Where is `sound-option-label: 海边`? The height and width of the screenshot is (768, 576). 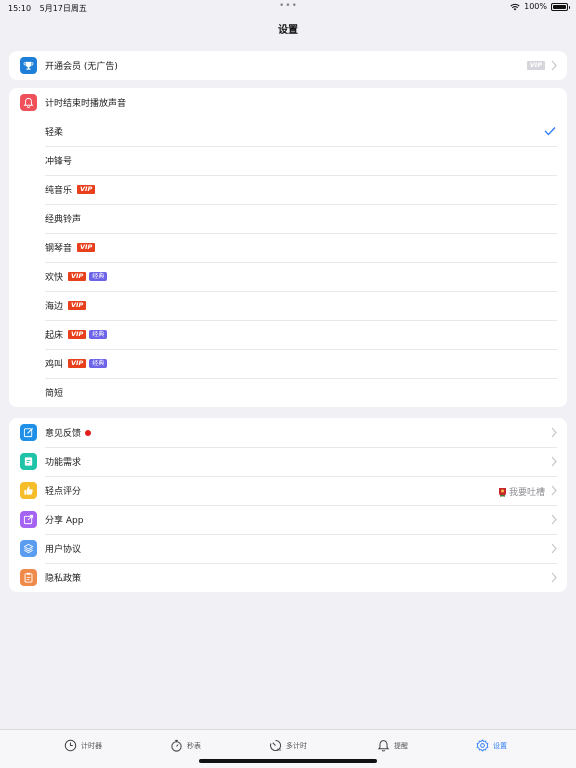
sound-option-label: 海边 is located at coordinates (54, 307).